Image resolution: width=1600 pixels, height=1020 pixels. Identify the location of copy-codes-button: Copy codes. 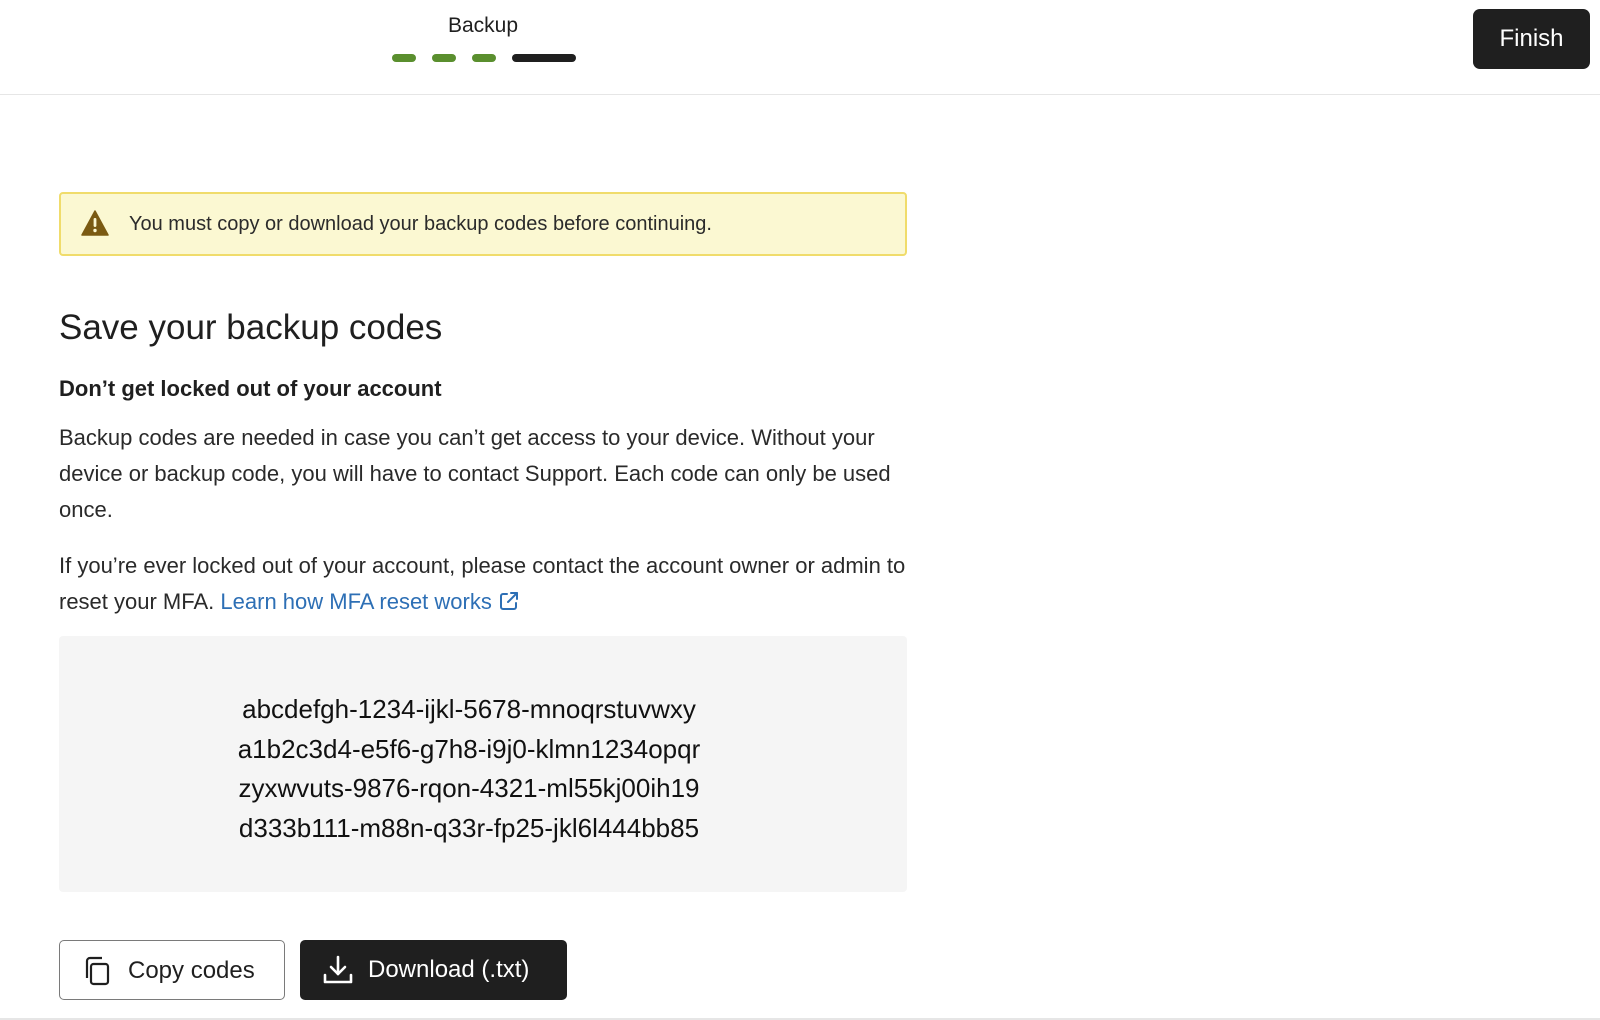
(172, 970).